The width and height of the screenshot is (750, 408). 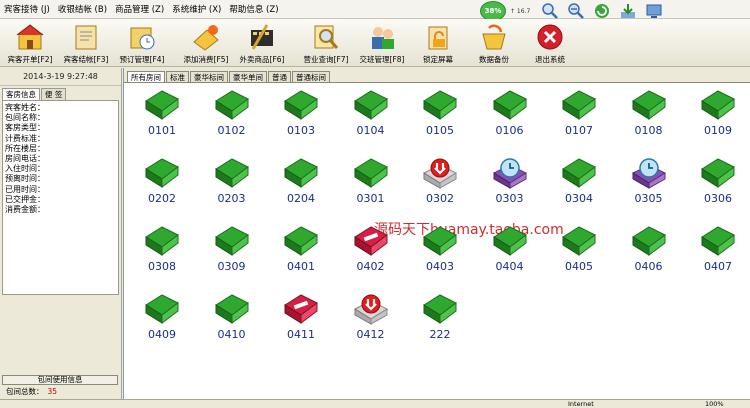 I want to click on takeout-button: 外卖商品[F6], so click(x=262, y=43).